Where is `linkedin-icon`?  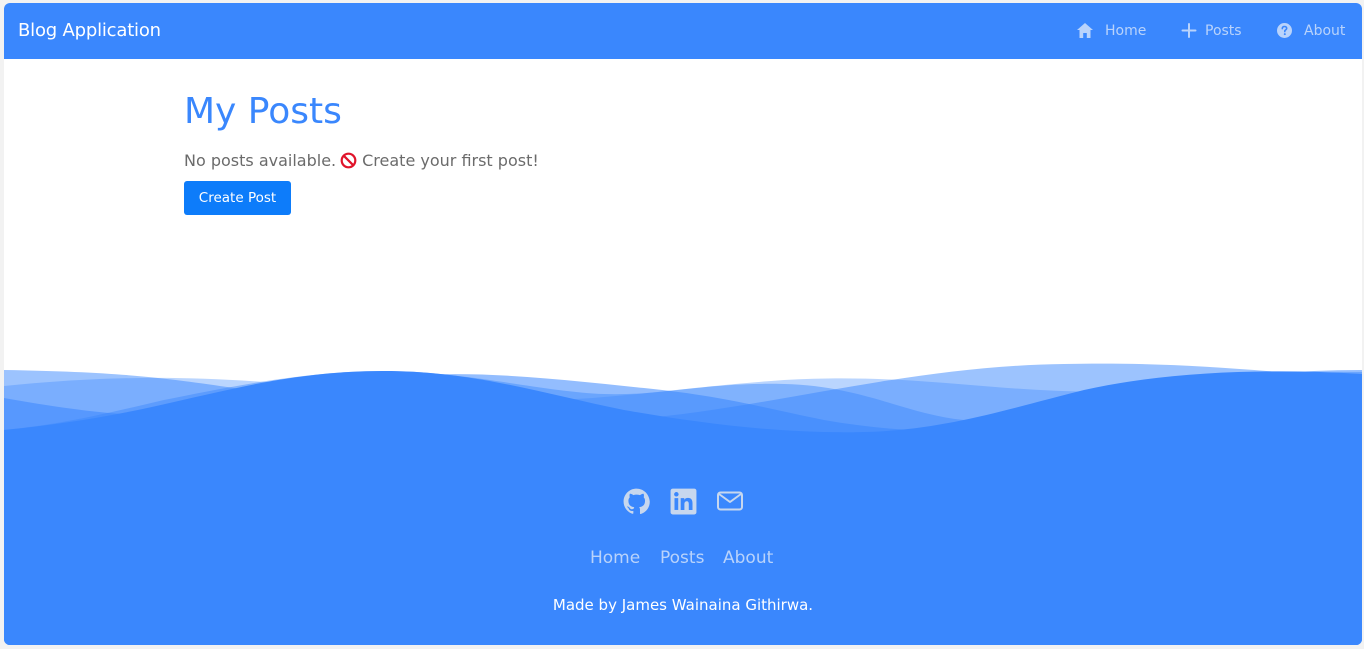
linkedin-icon is located at coordinates (683, 501).